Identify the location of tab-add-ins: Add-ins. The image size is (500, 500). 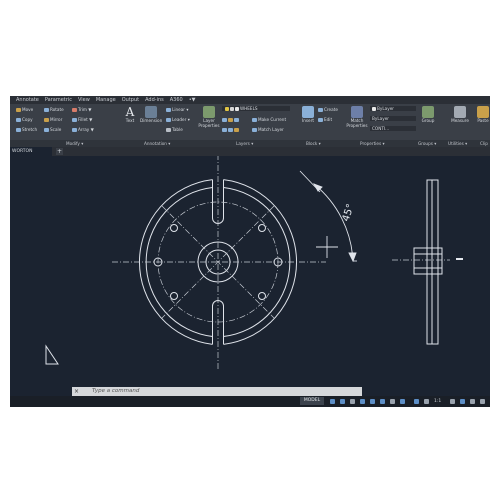
(154, 100).